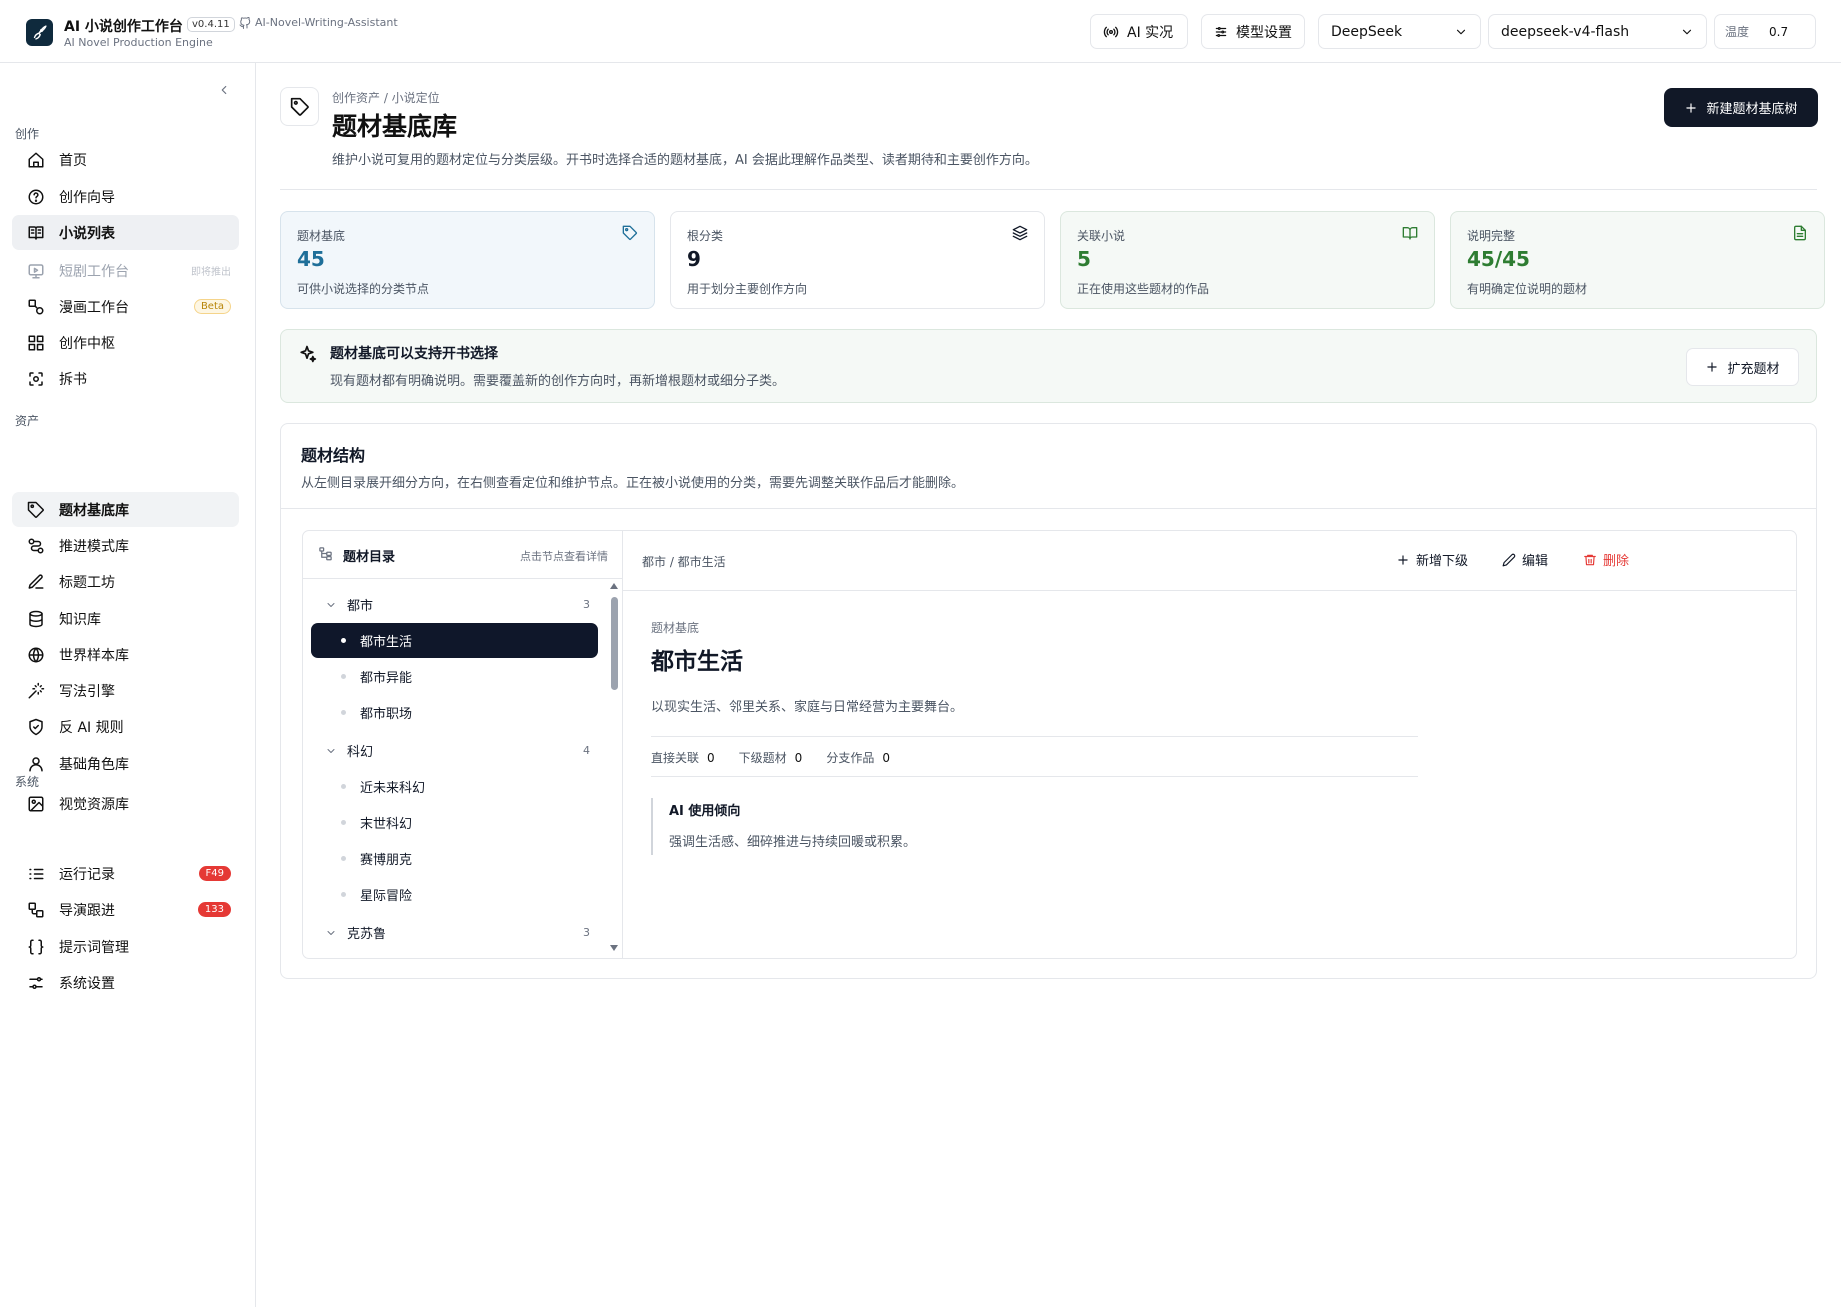  I want to click on sidebar-item-label: 系统设置, so click(87, 983).